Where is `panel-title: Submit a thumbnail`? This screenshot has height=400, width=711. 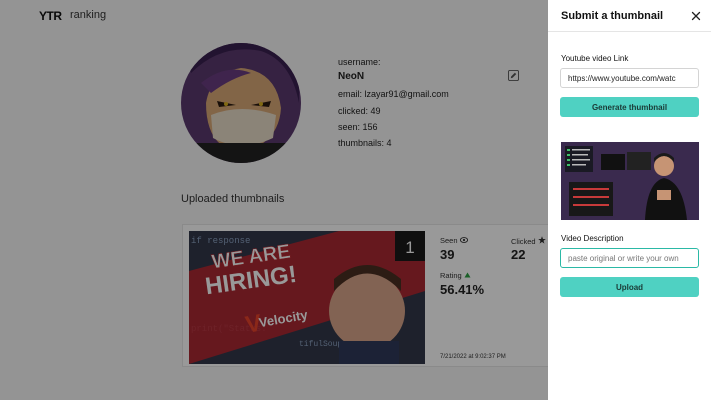
panel-title: Submit a thumbnail is located at coordinates (612, 16).